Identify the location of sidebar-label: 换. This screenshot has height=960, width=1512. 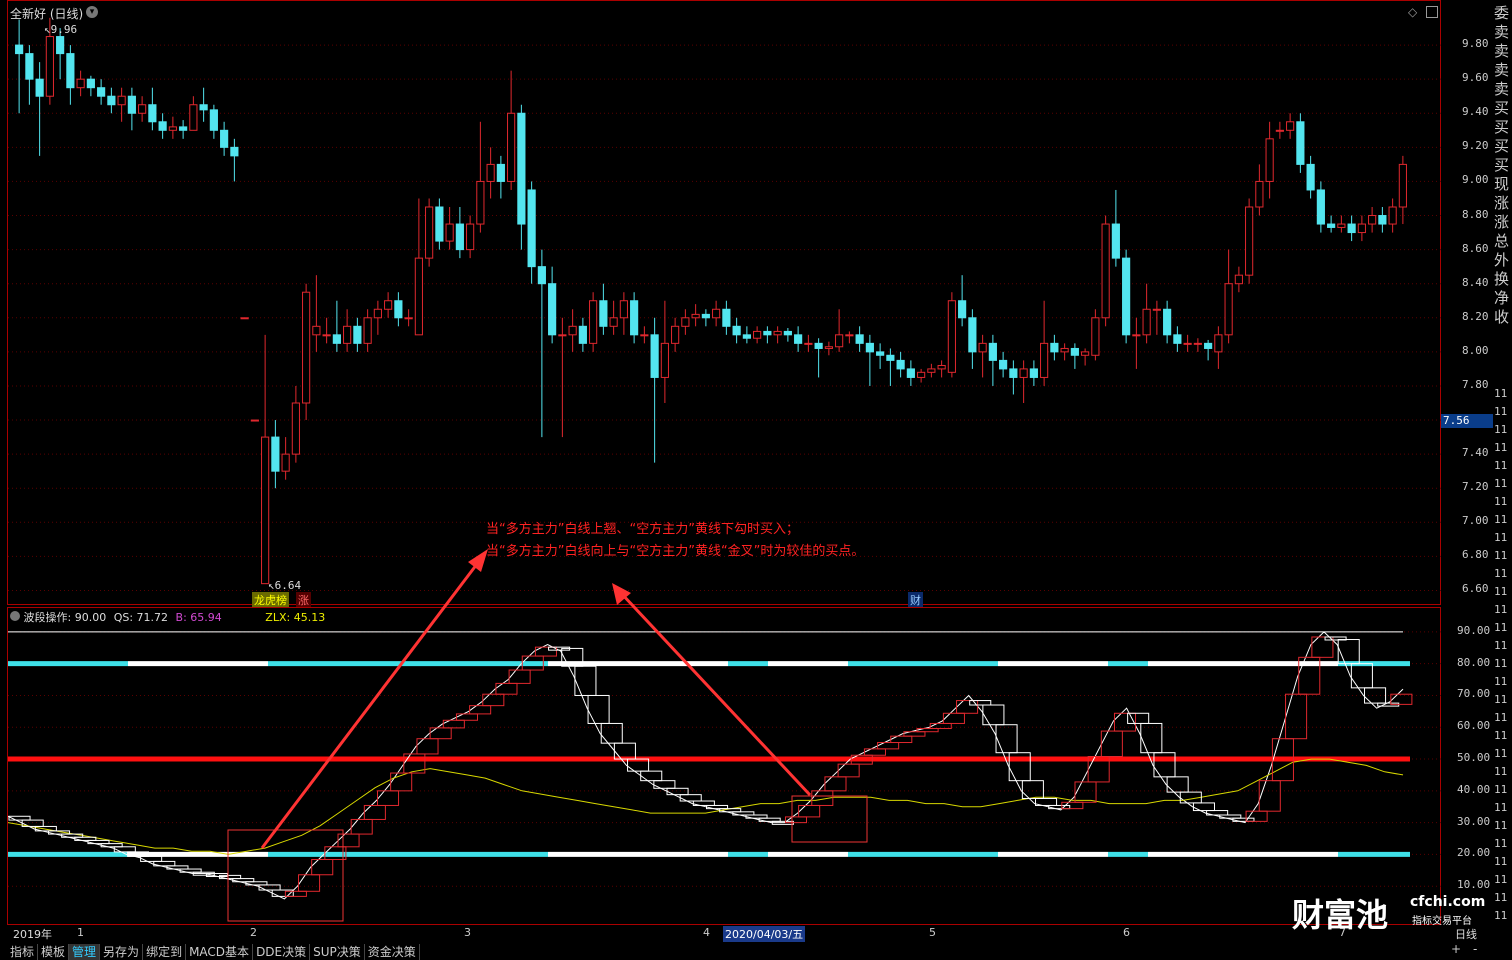
(1502, 279).